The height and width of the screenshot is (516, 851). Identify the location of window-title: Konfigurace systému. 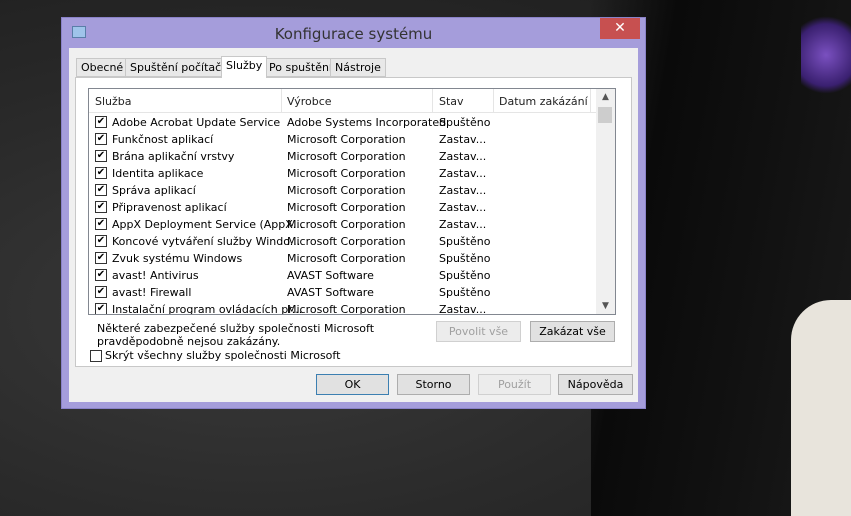
(353, 34).